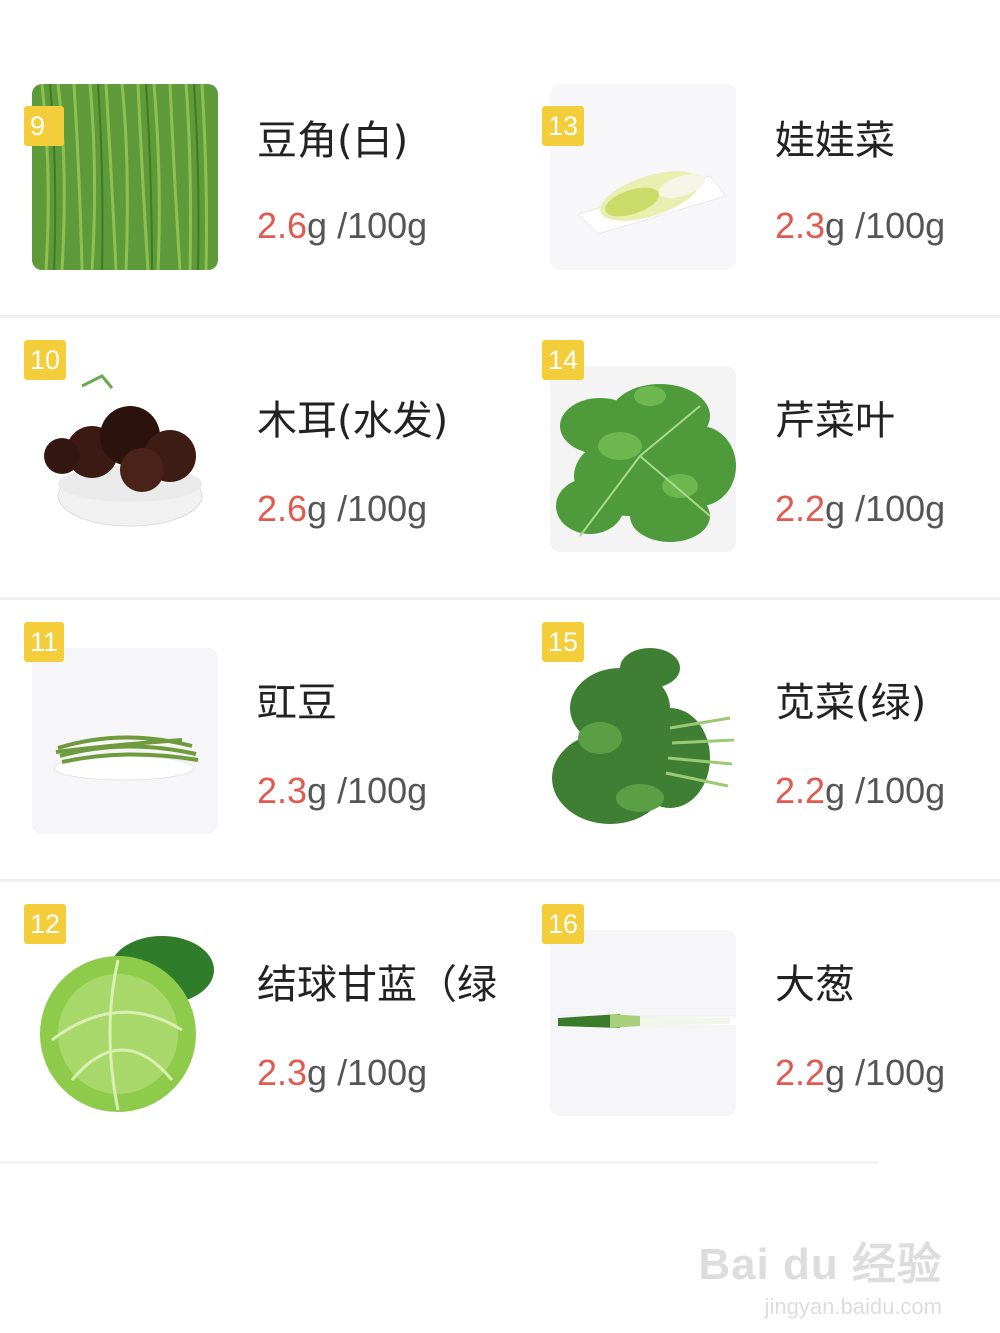 This screenshot has height=1333, width=1000. What do you see at coordinates (45, 360) in the screenshot?
I see `rank-badge: 10` at bounding box center [45, 360].